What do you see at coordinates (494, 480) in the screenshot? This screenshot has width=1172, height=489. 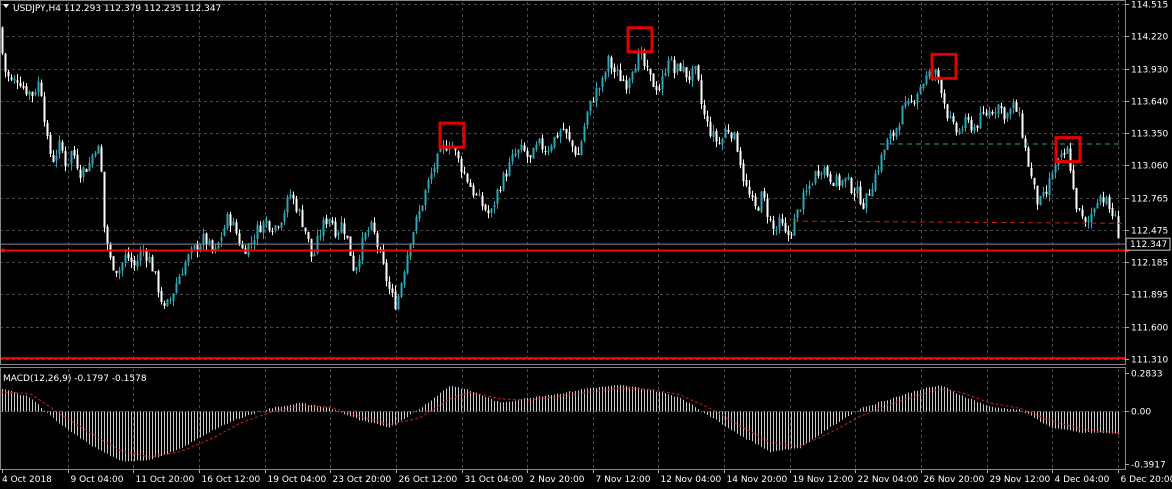 I see `time-tick-label: 31 Oct 04:00` at bounding box center [494, 480].